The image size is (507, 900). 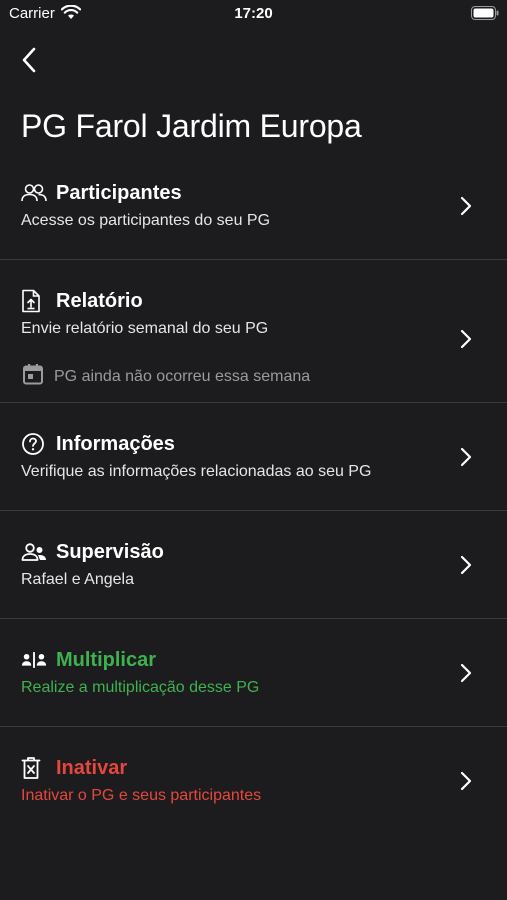 What do you see at coordinates (182, 376) in the screenshot?
I see `relatorio-note-text: PG ainda não ocorreu essa semana` at bounding box center [182, 376].